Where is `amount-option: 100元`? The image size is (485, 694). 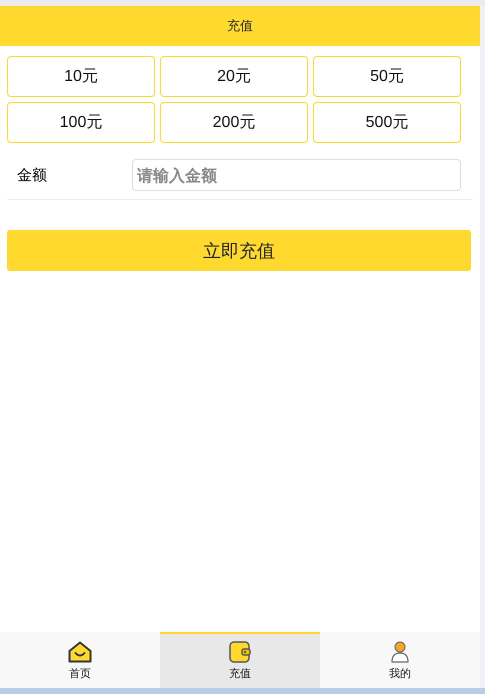 amount-option: 100元 is located at coordinates (81, 122).